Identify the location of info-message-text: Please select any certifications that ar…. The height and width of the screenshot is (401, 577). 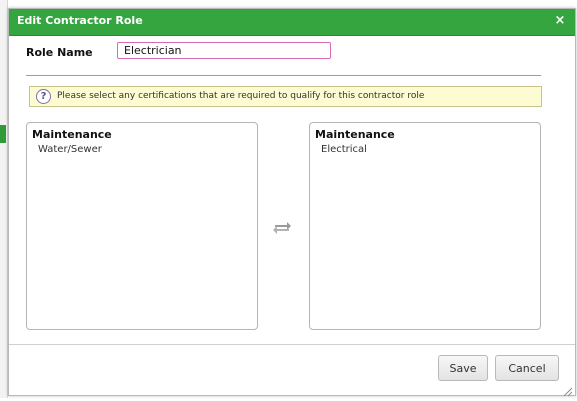
(241, 96).